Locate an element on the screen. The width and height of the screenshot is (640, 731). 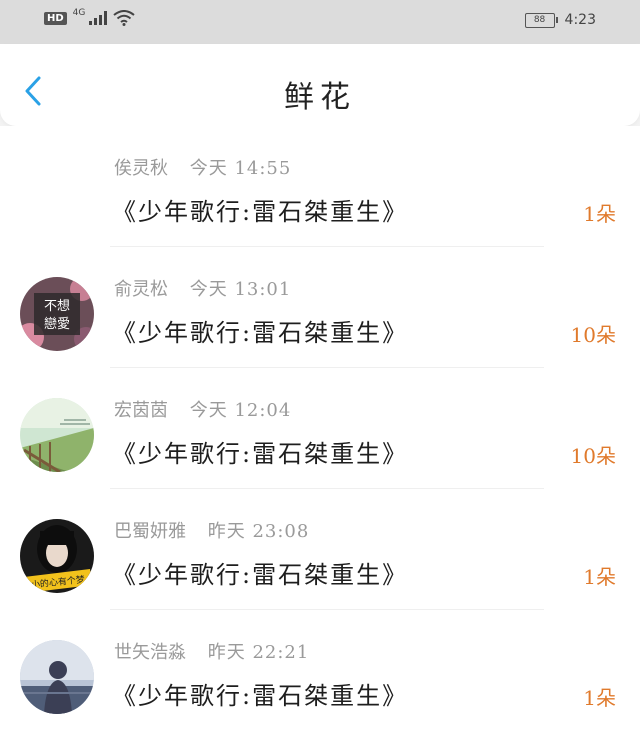
timestamp: 昨天 23:08 is located at coordinates (258, 531).